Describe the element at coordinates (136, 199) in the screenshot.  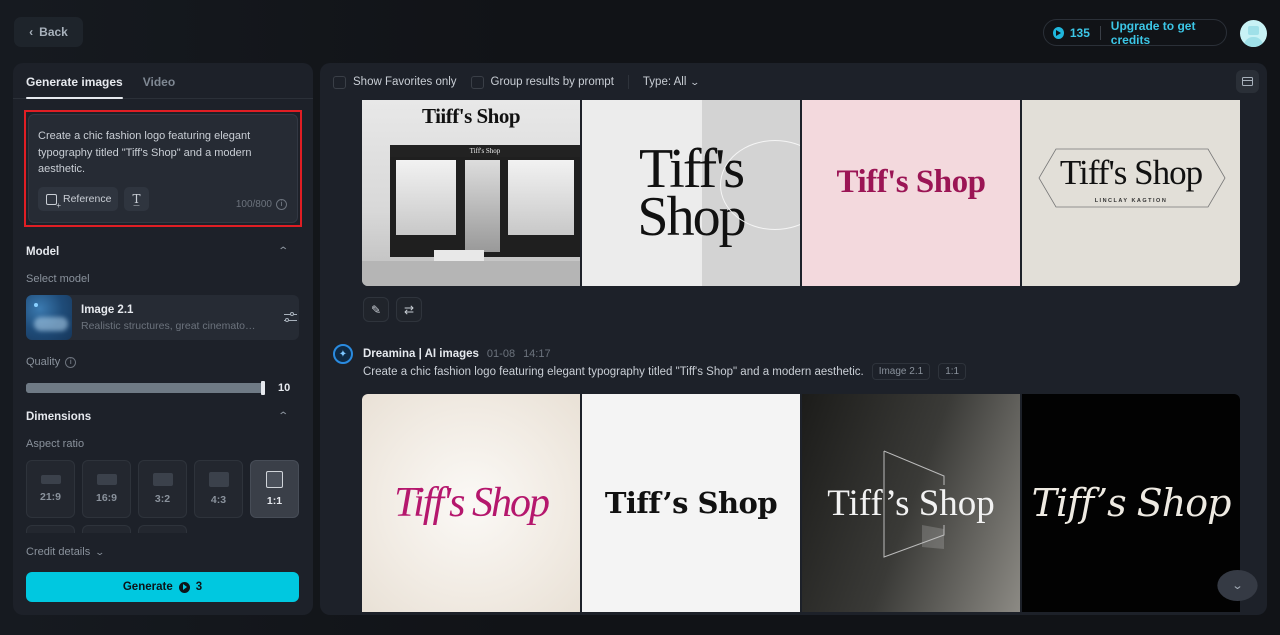
I see `text-style-button: T̲` at that location.